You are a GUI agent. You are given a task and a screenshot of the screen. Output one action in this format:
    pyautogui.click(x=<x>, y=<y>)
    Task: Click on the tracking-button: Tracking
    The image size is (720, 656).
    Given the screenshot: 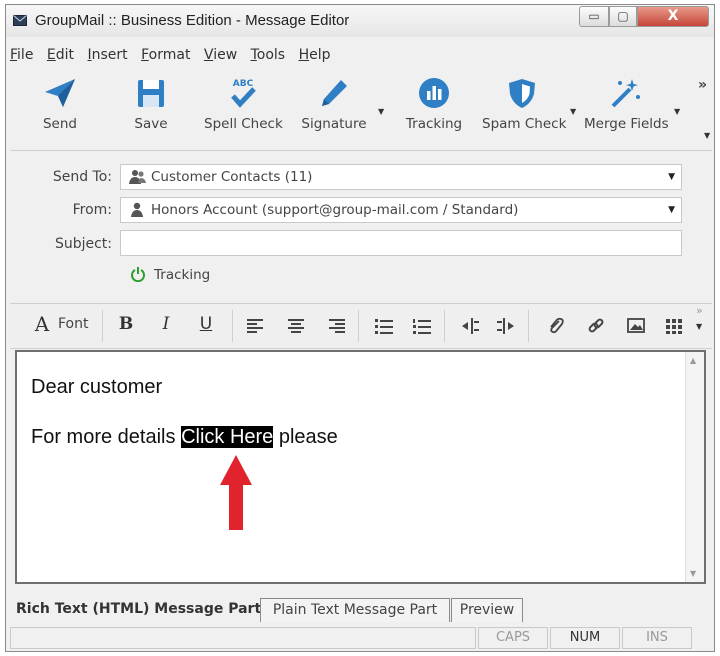 What is the action you would take?
    pyautogui.click(x=434, y=104)
    